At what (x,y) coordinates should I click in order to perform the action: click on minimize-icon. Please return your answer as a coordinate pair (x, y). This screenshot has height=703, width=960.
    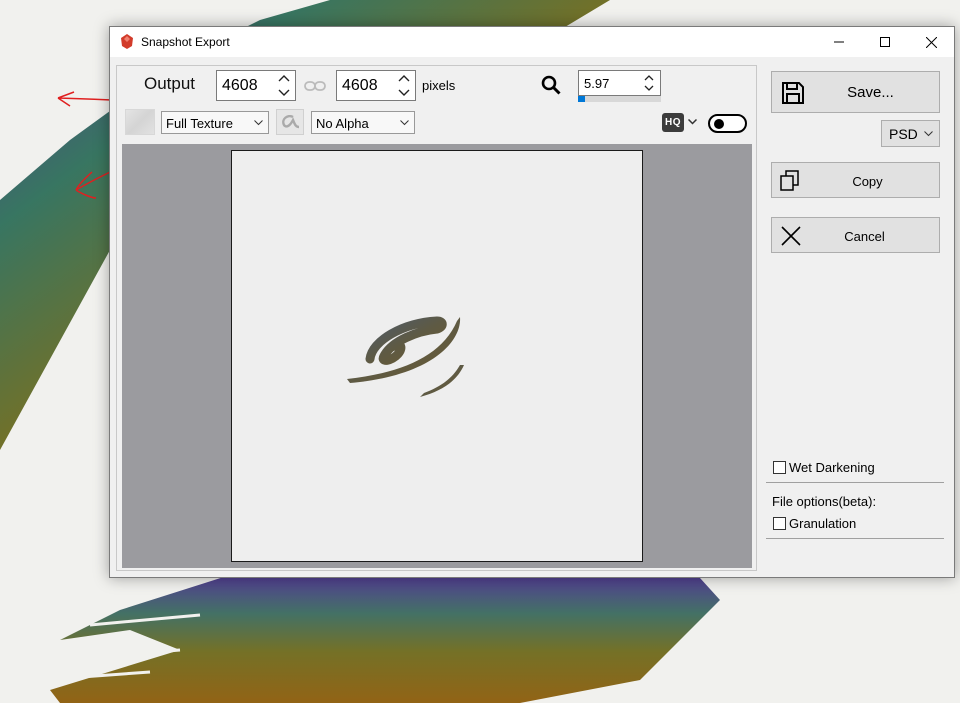
    Looking at the image, I should click on (839, 42).